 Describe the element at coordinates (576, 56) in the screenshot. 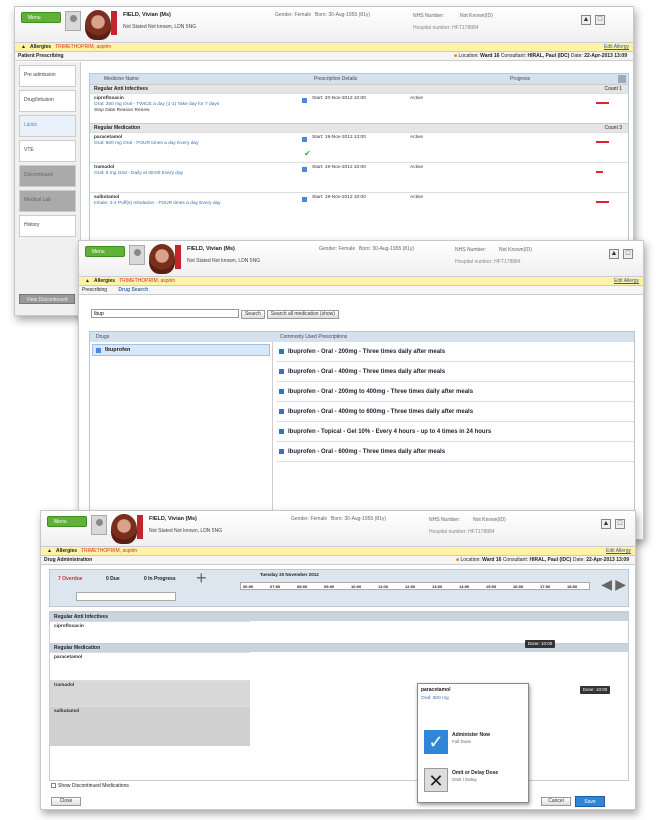

I see `date-label: Date:` at that location.